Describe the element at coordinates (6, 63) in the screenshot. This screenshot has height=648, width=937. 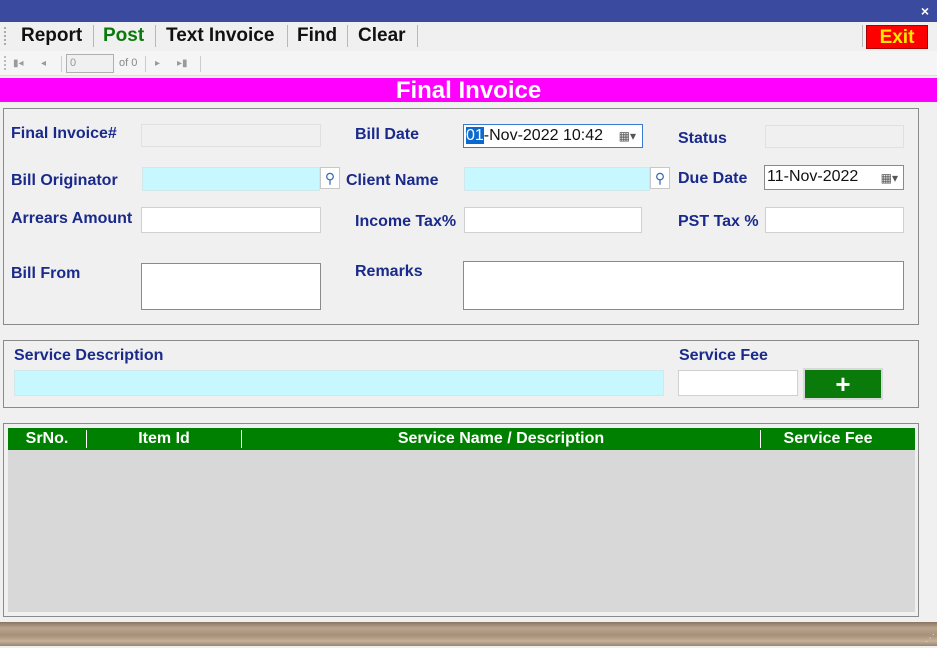
I see `navigator-grip` at that location.